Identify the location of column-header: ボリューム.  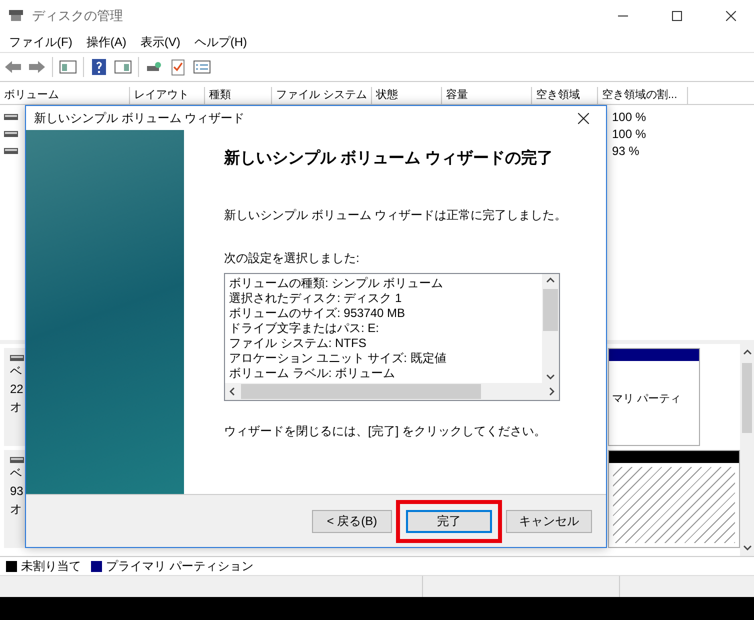
(65, 95).